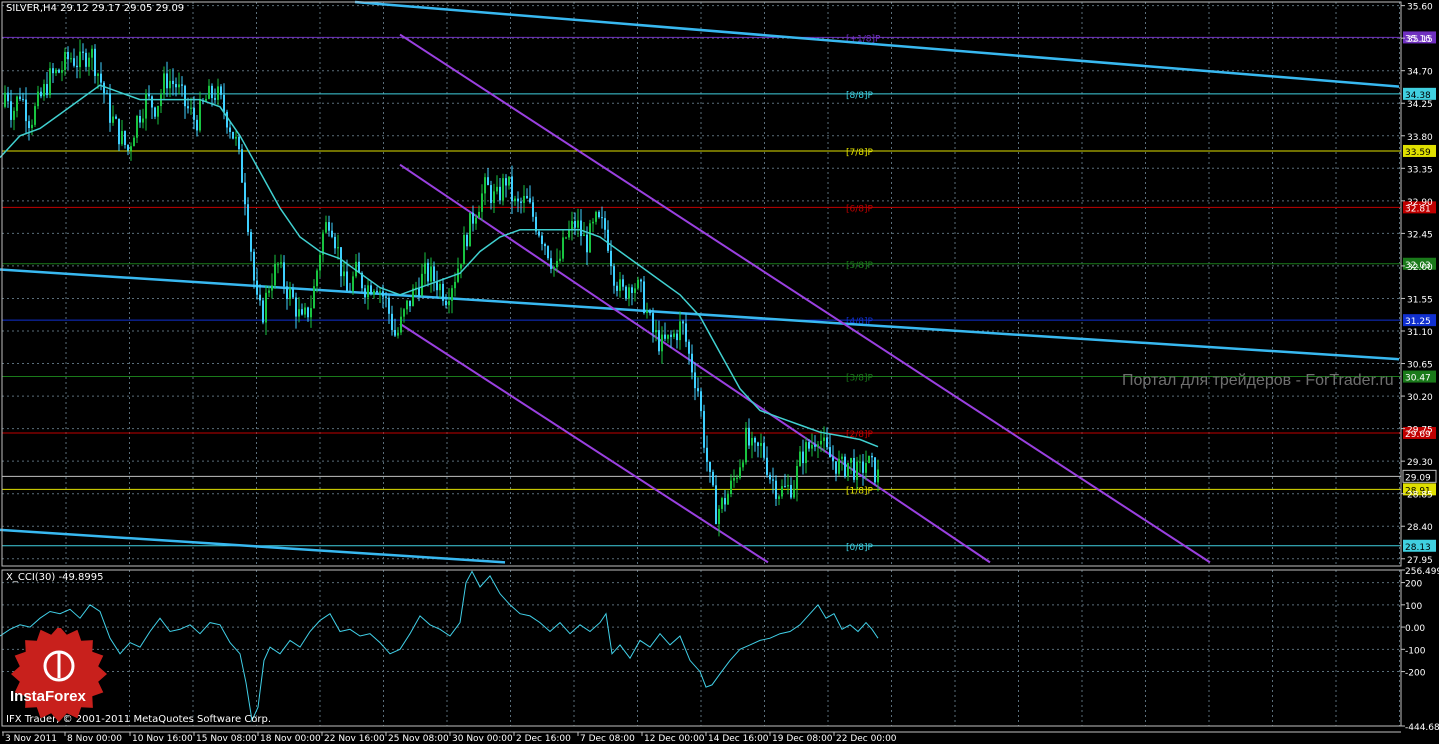 This screenshot has height=744, width=1439. What do you see at coordinates (674, 739) in the screenshot?
I see `time-tick-label: 12 Dec 00:00` at bounding box center [674, 739].